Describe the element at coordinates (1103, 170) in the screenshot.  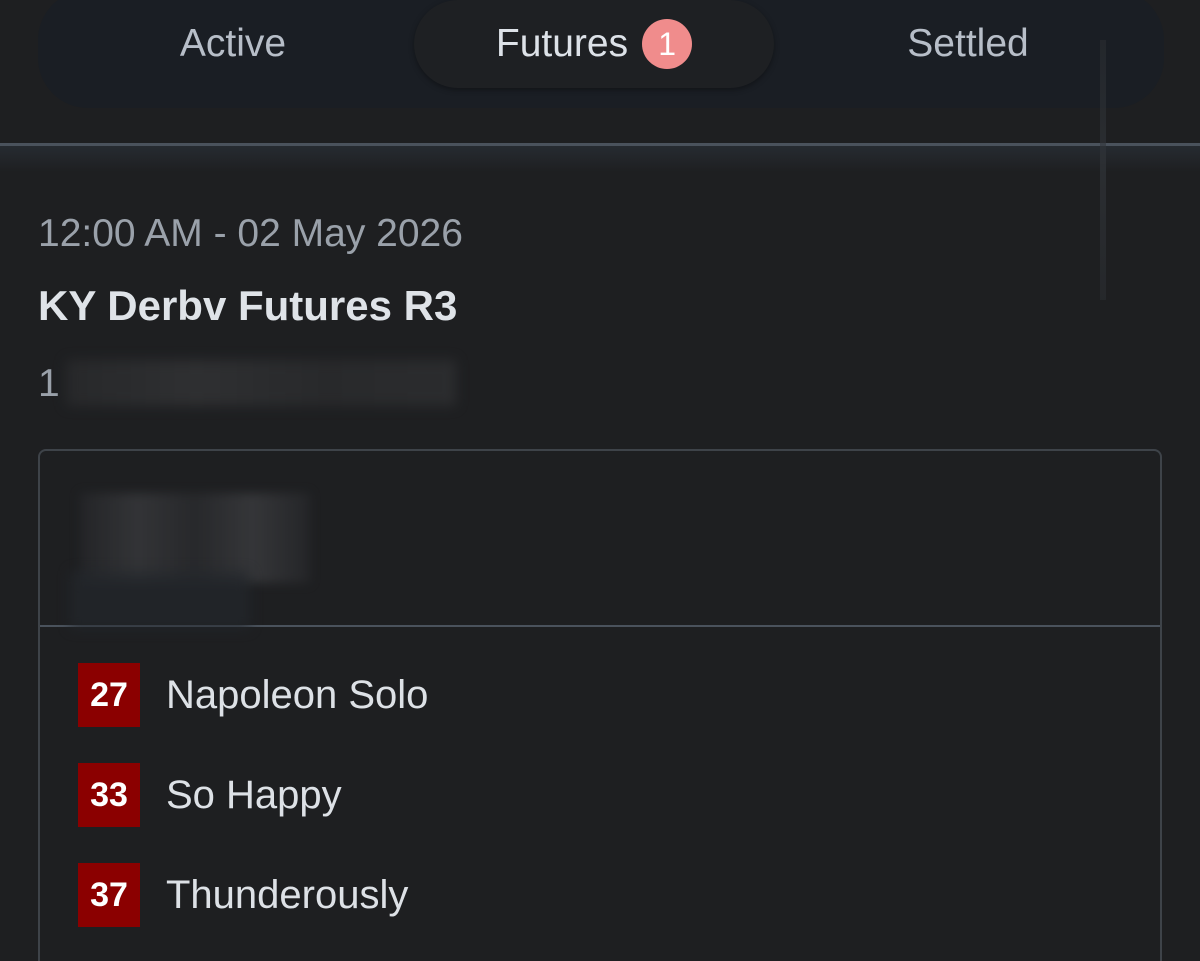
I see `scrollbar` at that location.